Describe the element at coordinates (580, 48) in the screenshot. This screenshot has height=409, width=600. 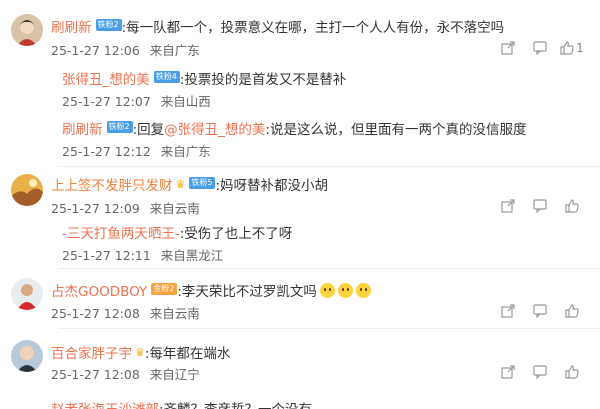
I see `like-count: 1` at that location.